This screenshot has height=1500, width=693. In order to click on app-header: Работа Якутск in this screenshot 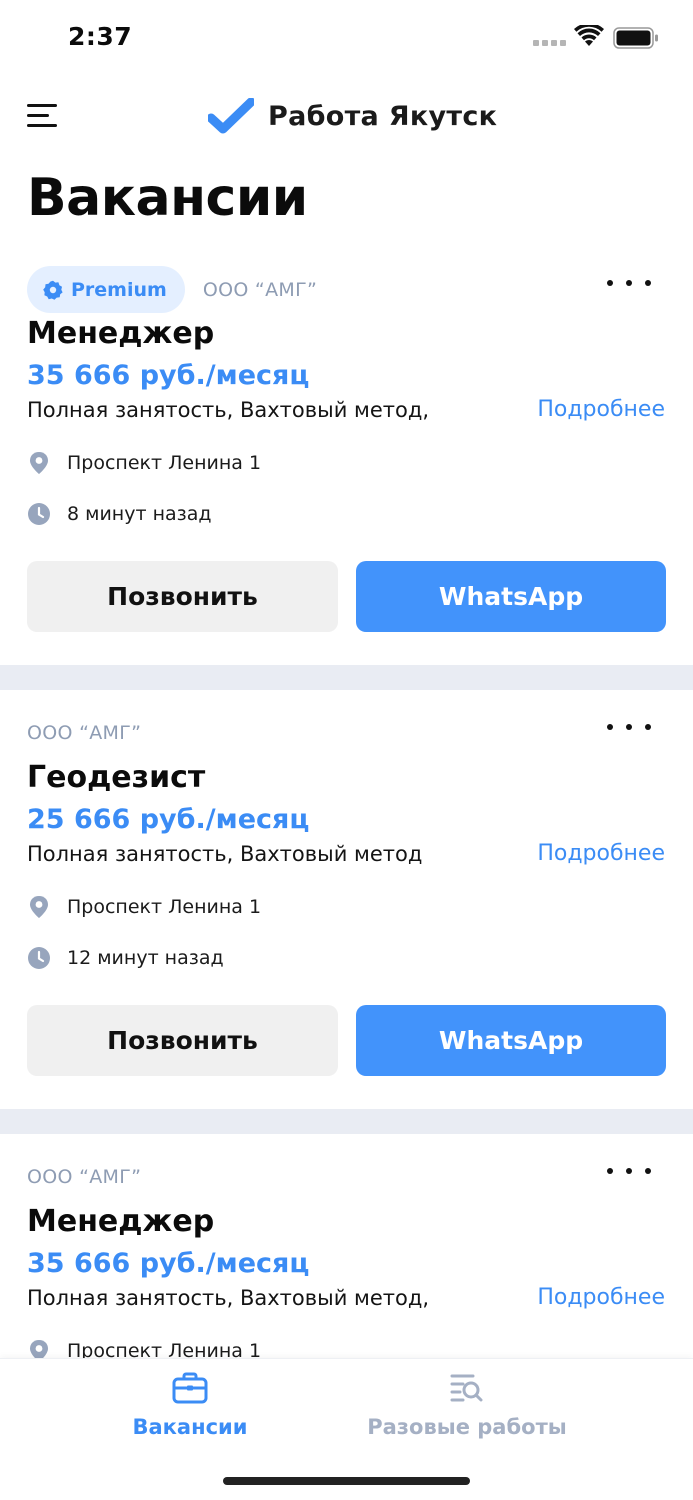, I will do `click(346, 117)`.